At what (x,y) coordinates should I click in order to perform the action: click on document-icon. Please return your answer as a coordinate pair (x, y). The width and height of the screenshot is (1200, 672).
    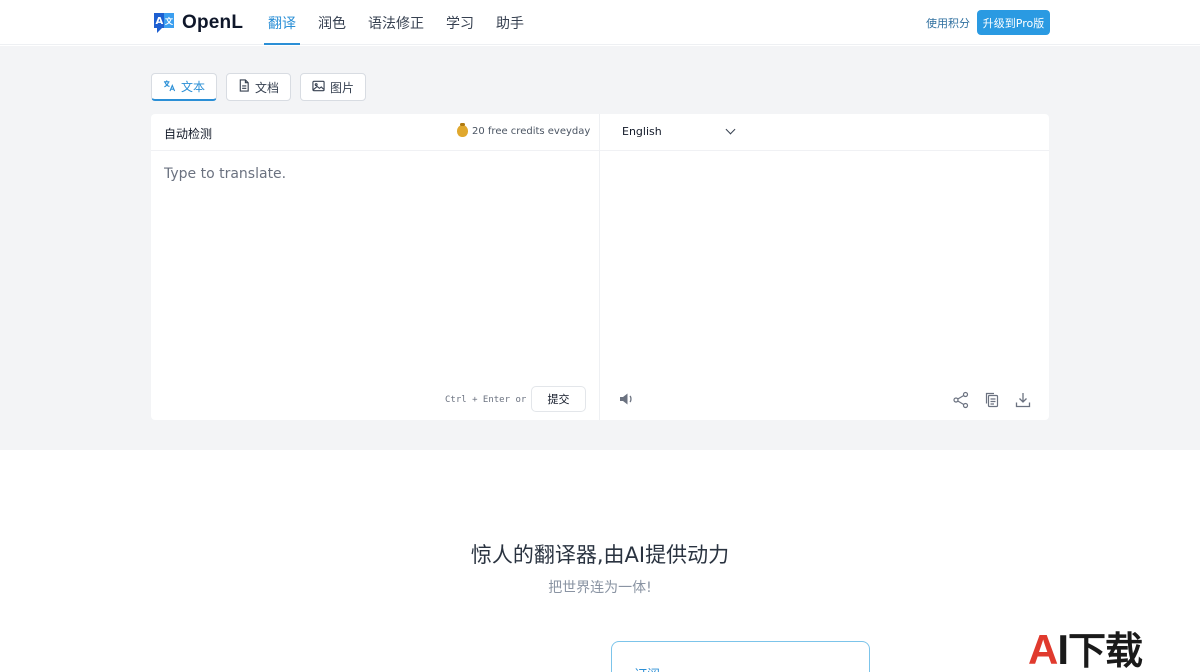
    Looking at the image, I should click on (244, 87).